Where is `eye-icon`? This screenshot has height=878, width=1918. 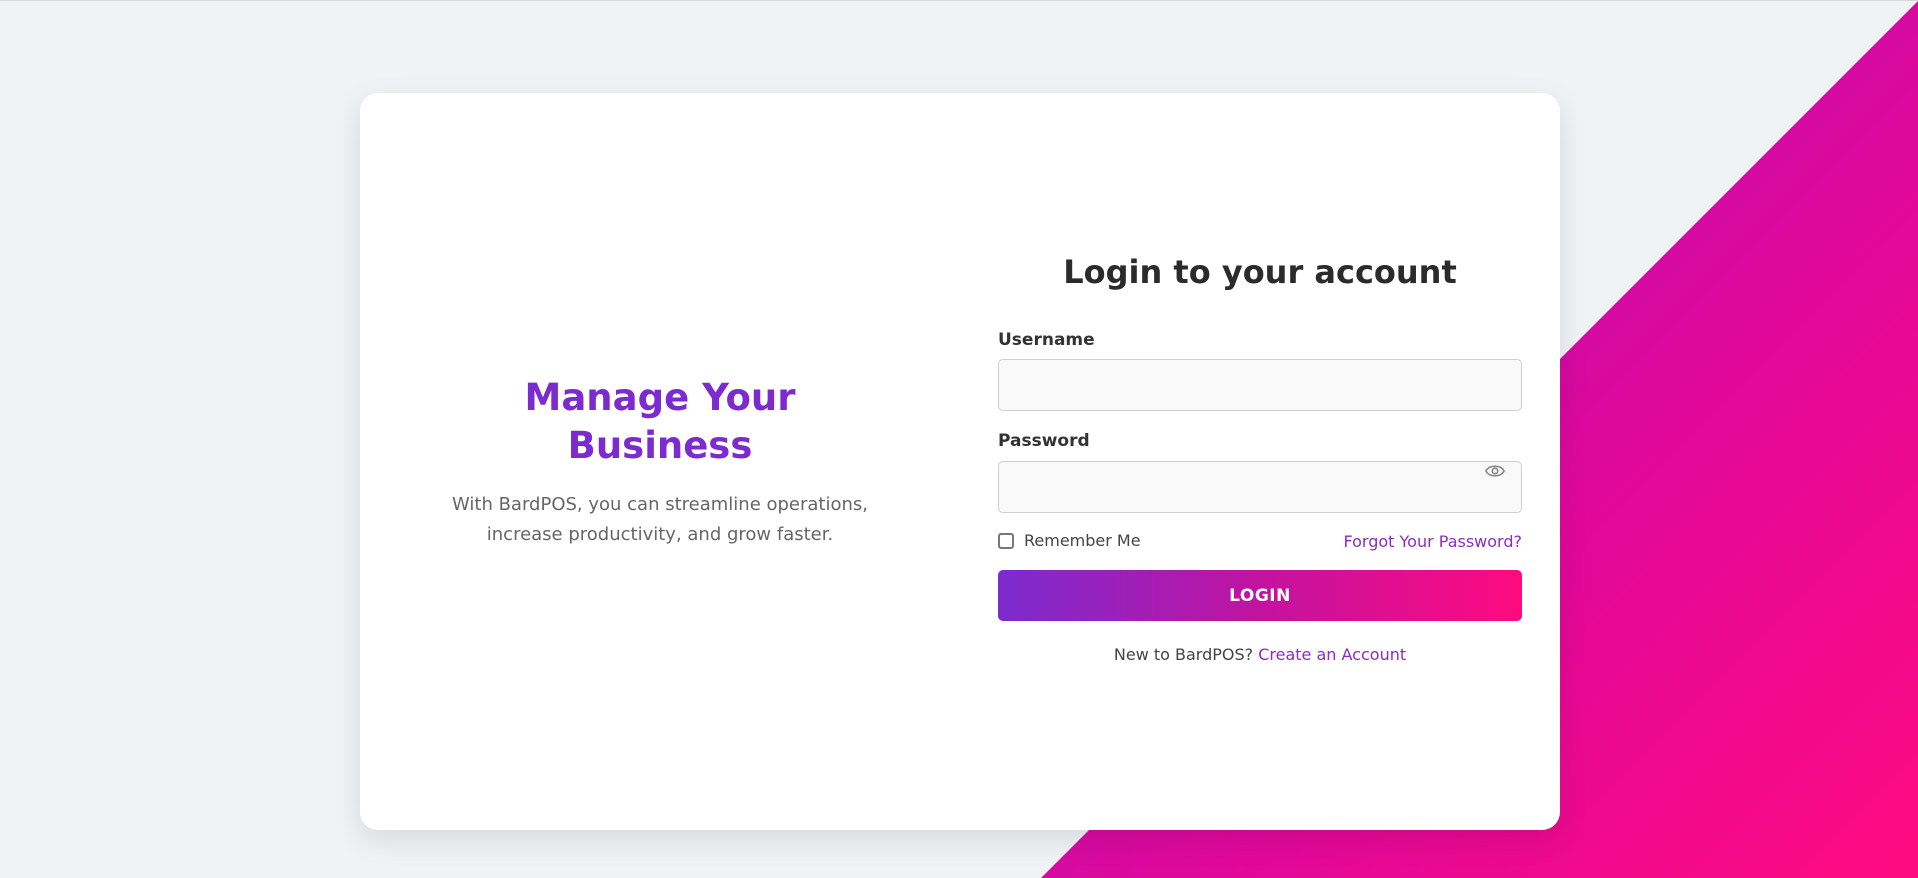 eye-icon is located at coordinates (1496, 471).